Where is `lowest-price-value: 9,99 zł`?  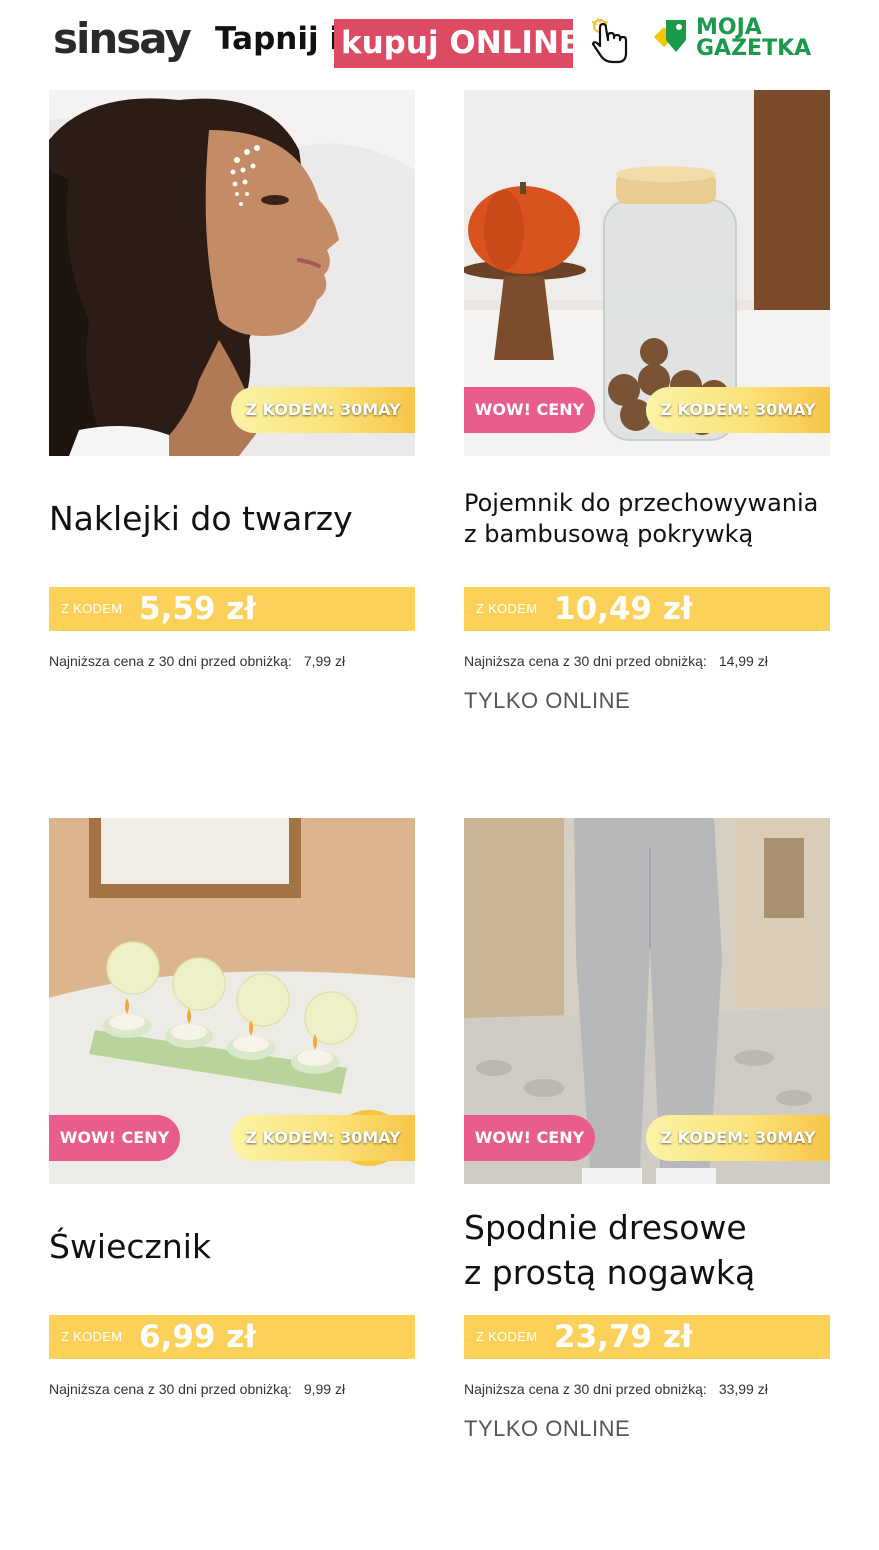 lowest-price-value: 9,99 zł is located at coordinates (324, 1389).